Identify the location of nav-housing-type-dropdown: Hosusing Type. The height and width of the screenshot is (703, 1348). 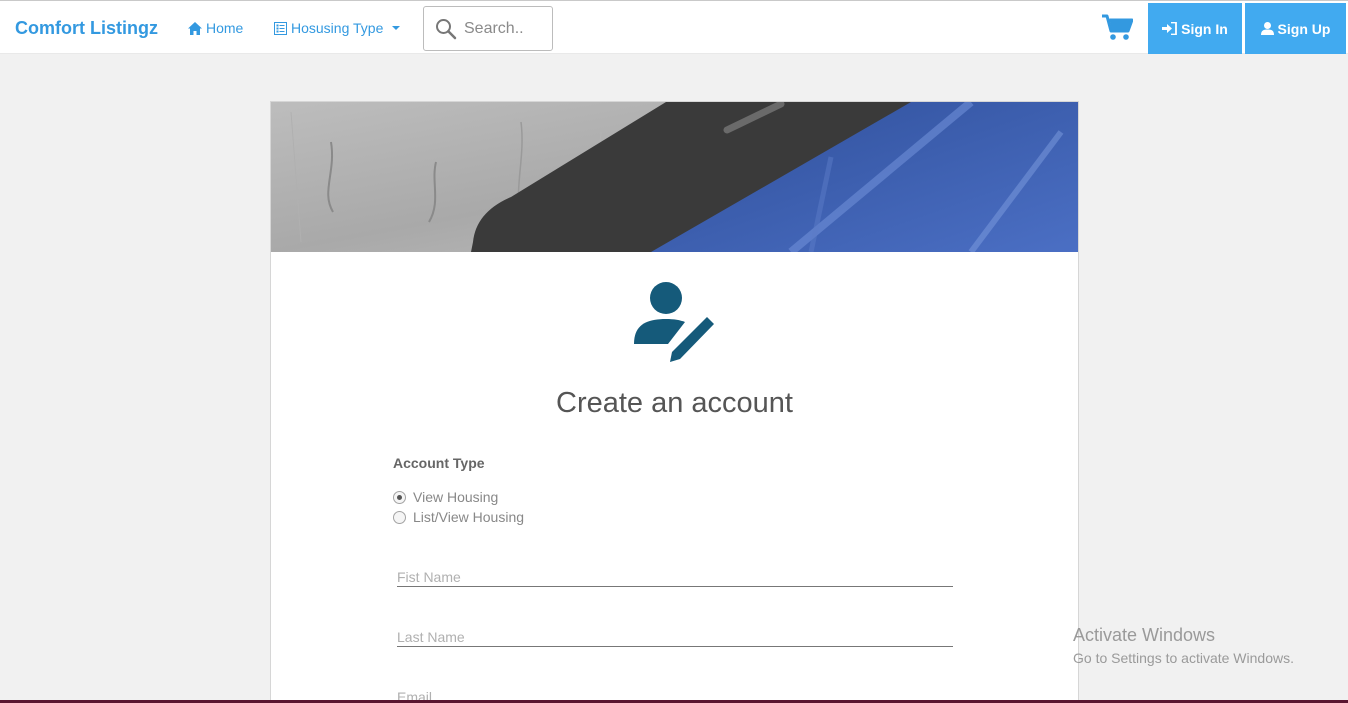
(337, 28).